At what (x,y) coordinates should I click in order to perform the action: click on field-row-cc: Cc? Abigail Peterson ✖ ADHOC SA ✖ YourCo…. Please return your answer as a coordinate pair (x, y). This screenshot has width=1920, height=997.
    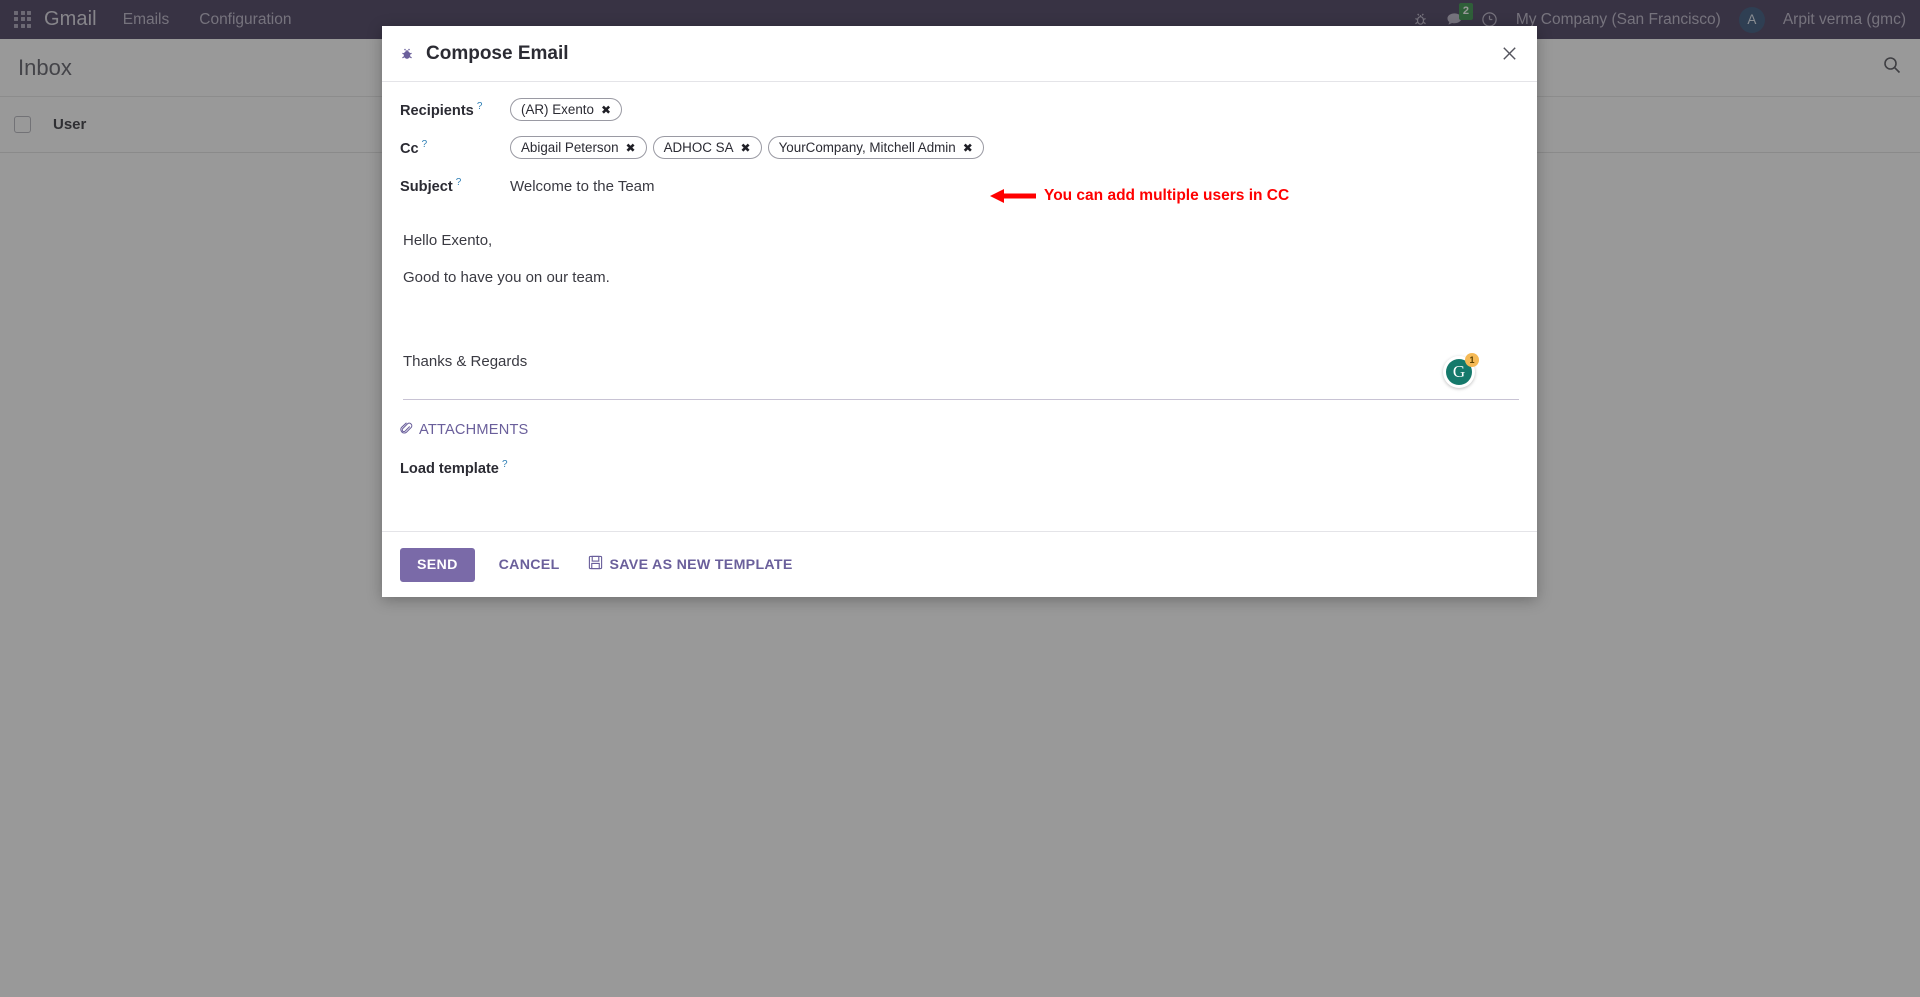
    Looking at the image, I should click on (959, 150).